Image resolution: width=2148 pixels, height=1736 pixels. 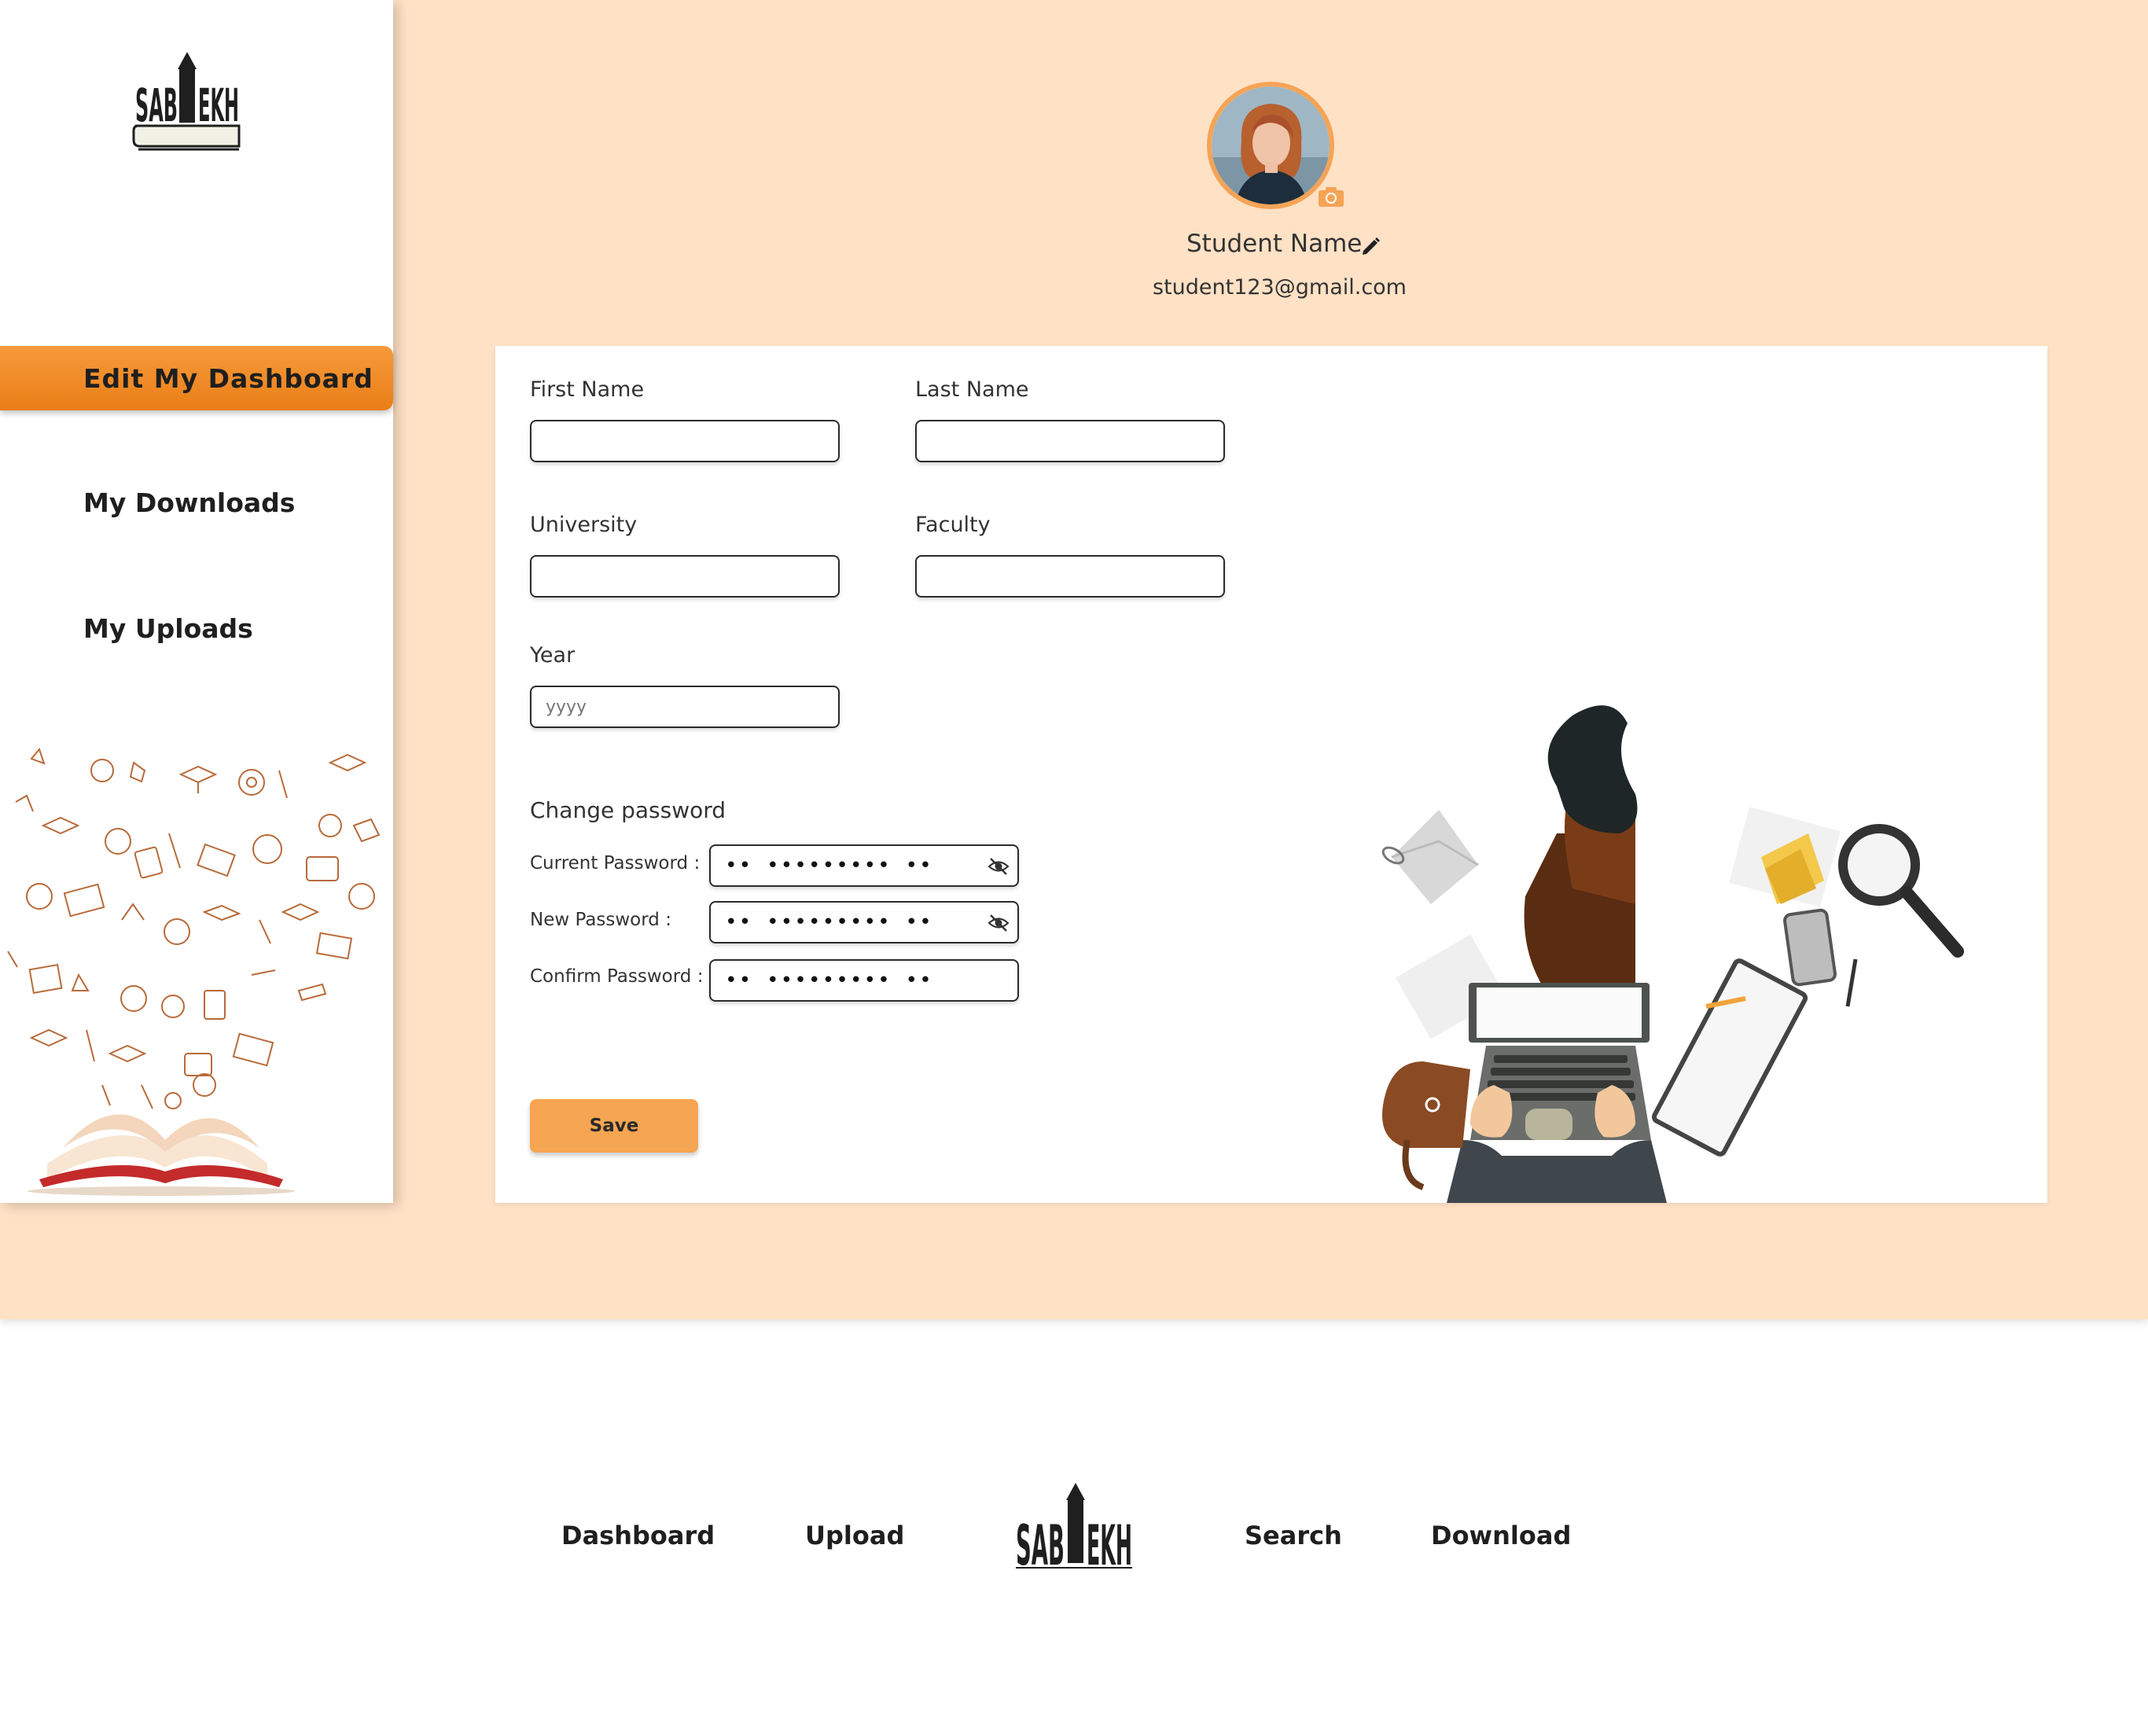 What do you see at coordinates (1714, 952) in the screenshot?
I see `student-laptop-illustration` at bounding box center [1714, 952].